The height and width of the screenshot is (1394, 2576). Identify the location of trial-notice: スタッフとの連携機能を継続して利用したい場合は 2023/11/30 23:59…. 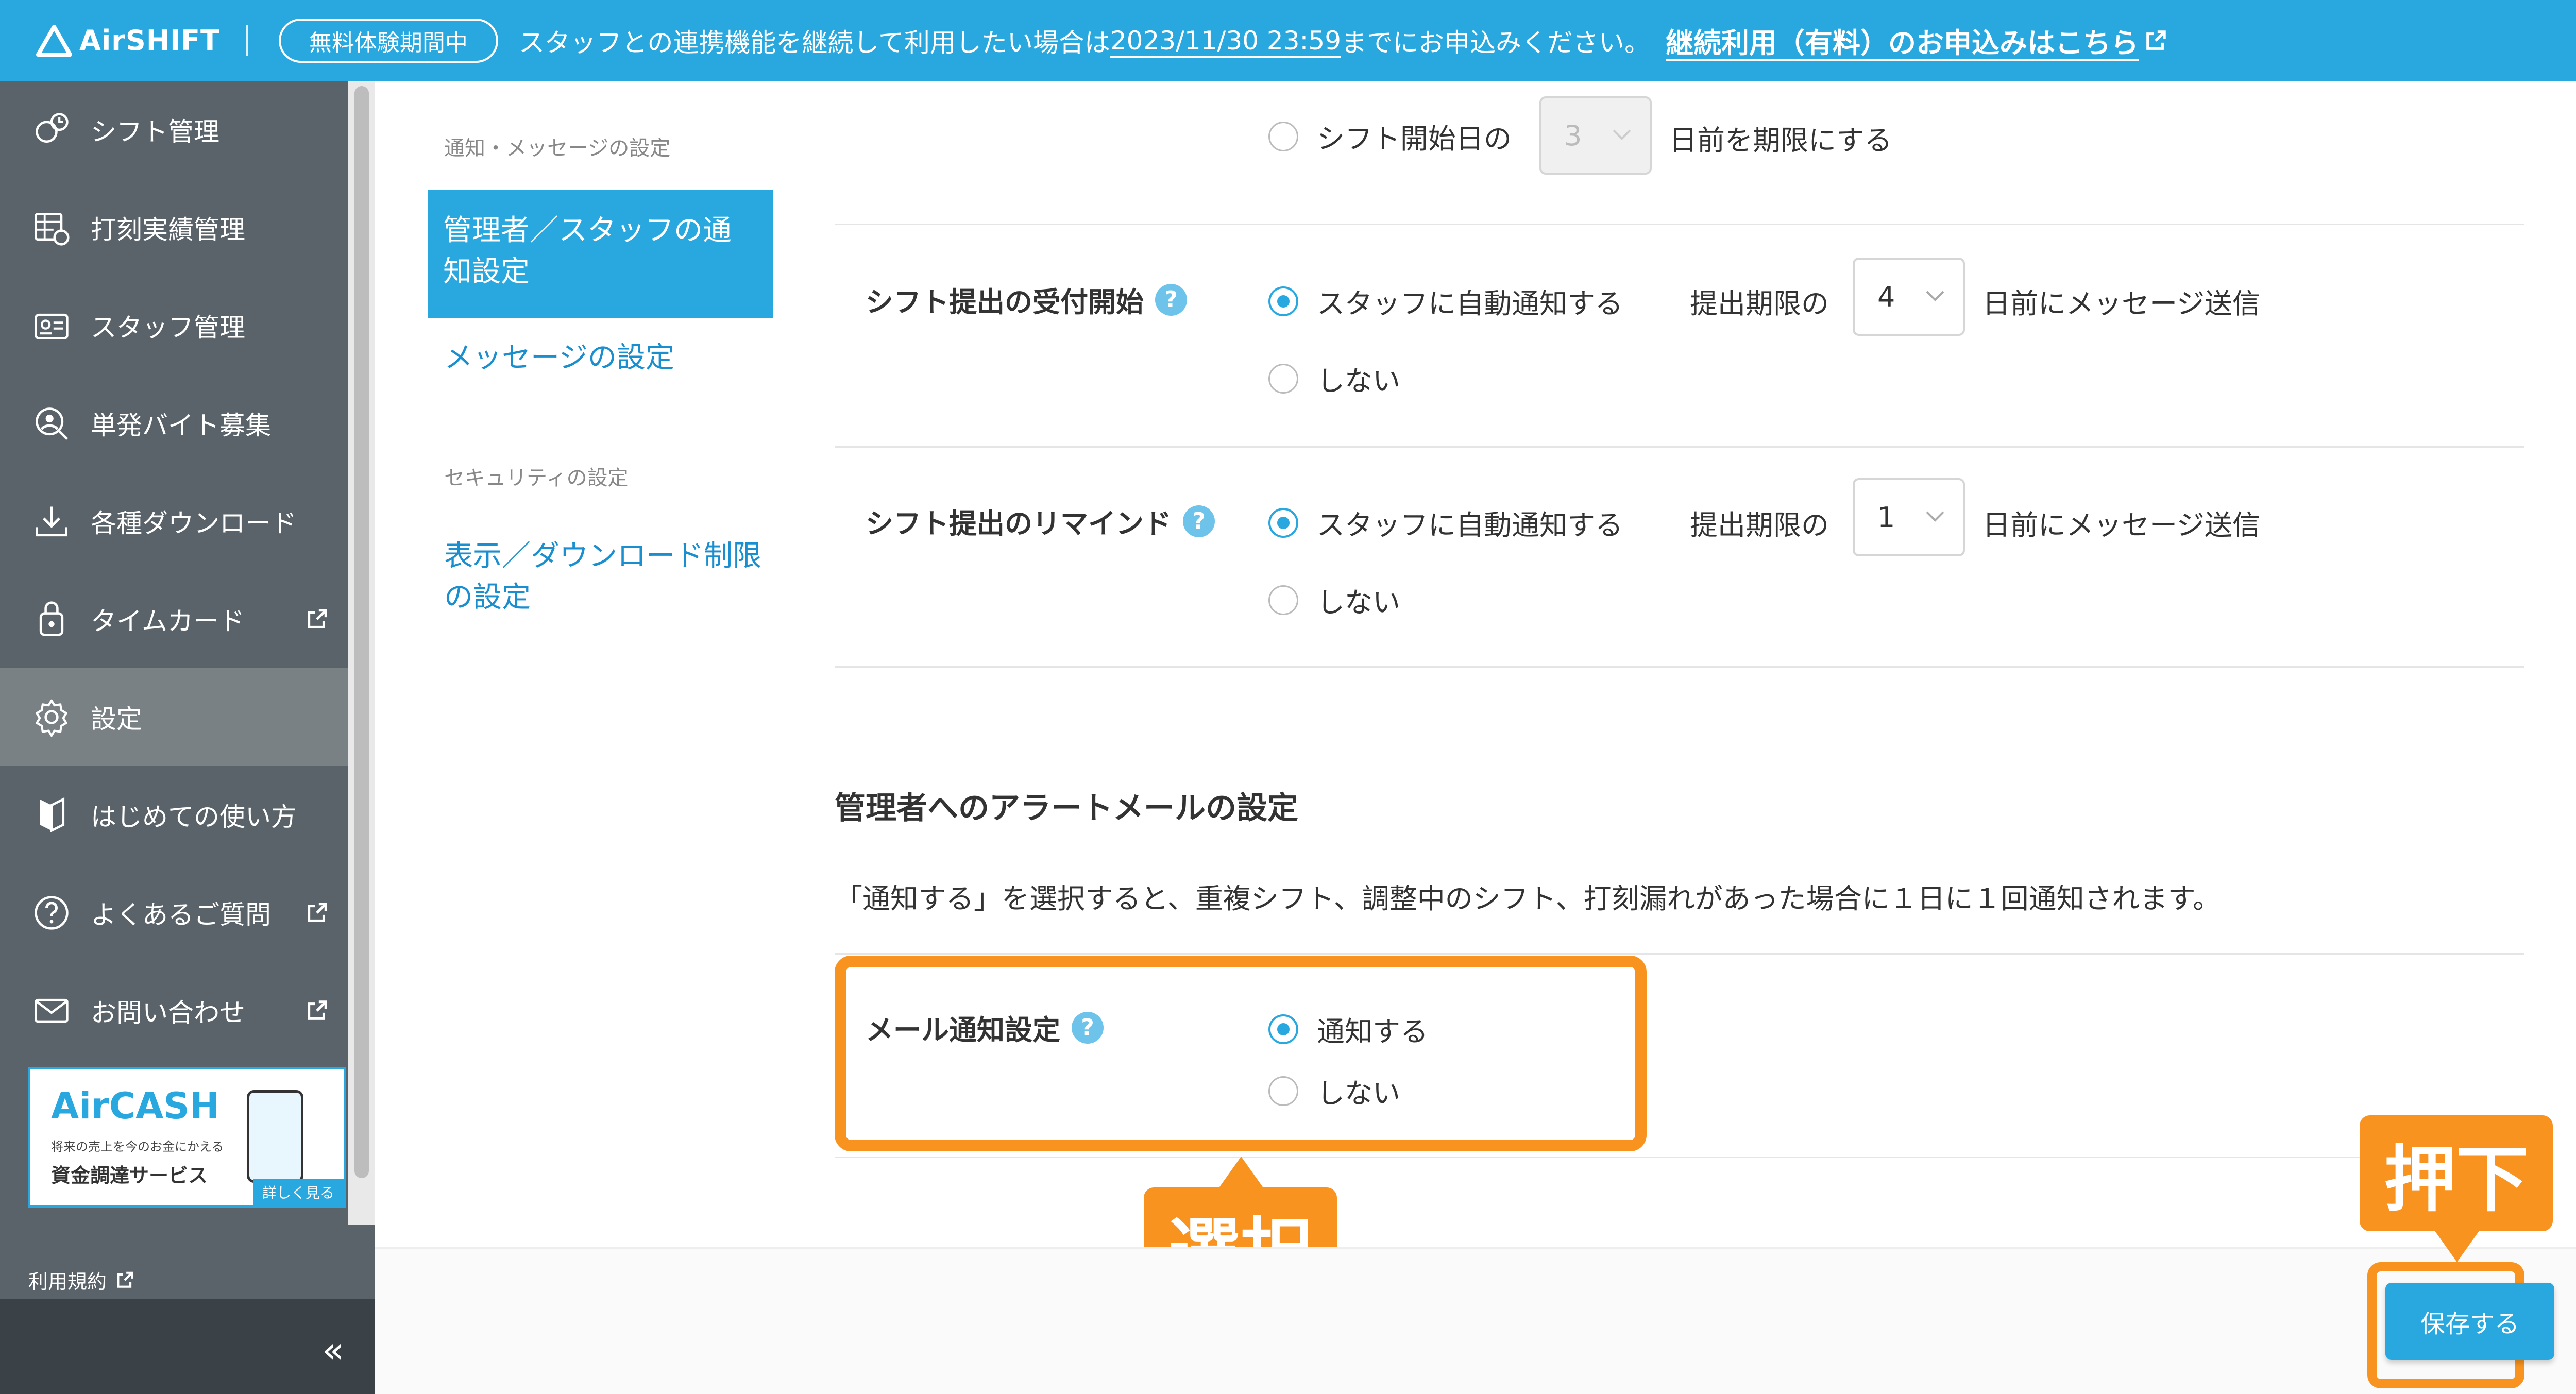
(1343, 40).